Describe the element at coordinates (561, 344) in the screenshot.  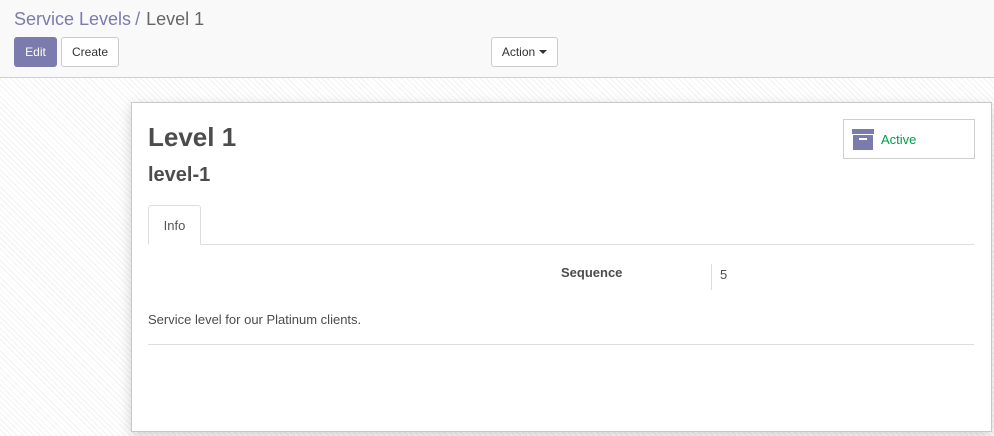
I see `divider-line` at that location.